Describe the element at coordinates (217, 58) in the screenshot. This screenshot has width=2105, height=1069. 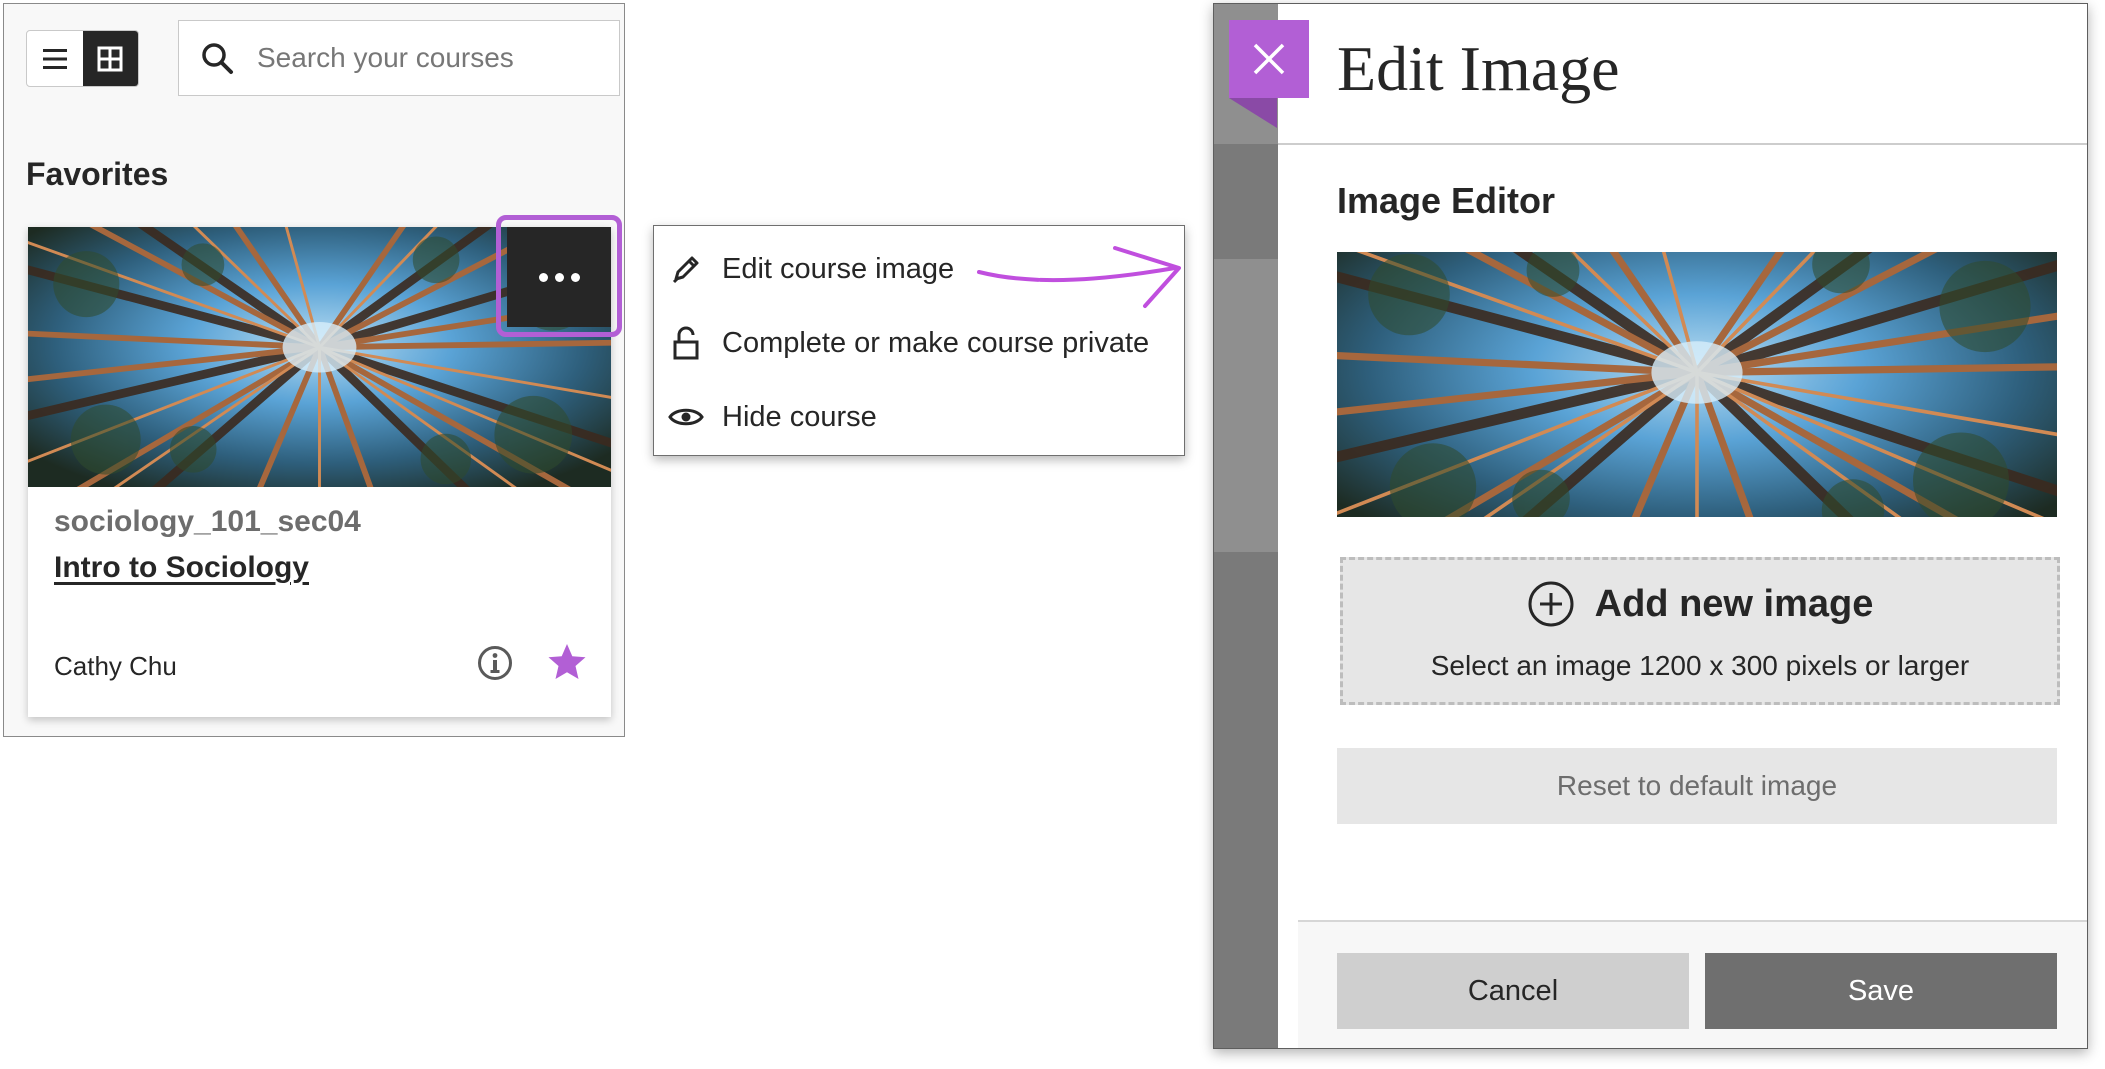
I see `search-icon` at that location.